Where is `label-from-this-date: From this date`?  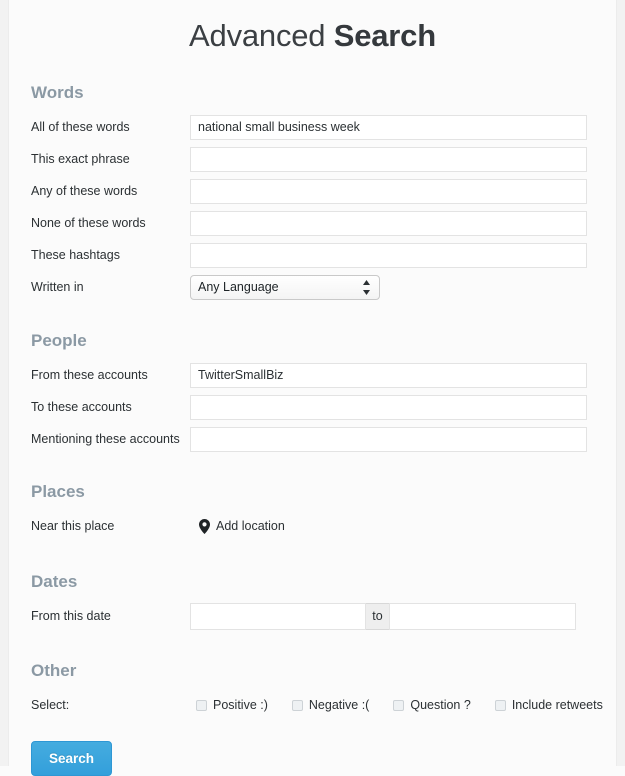
label-from-this-date: From this date is located at coordinates (71, 616).